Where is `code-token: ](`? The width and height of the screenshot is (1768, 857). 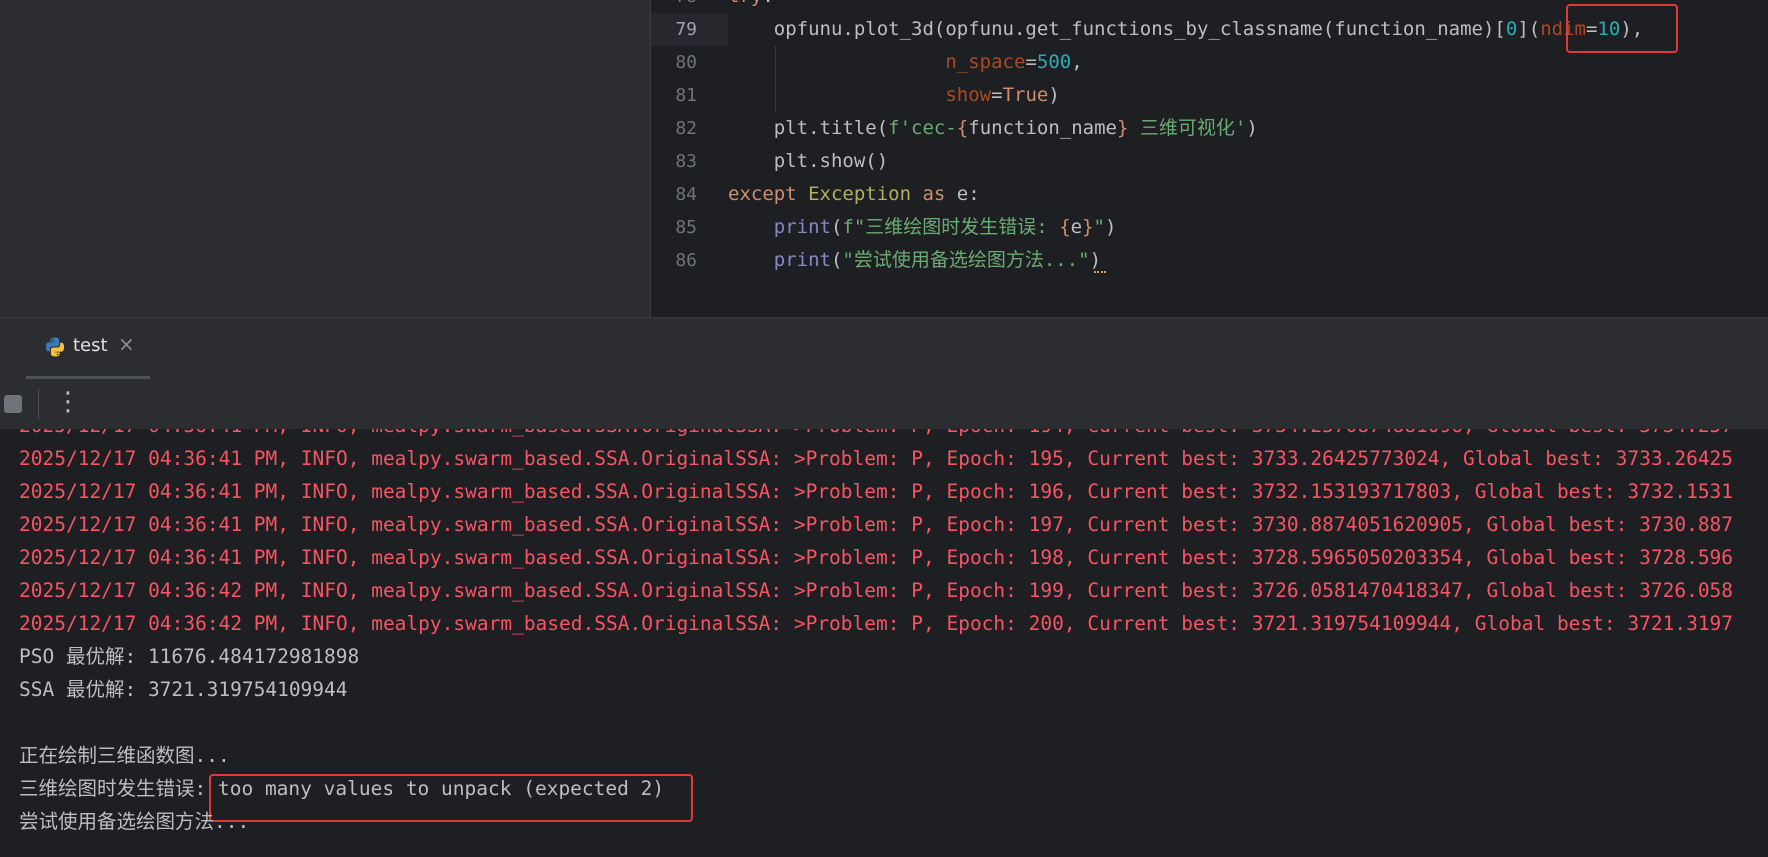 code-token: ]( is located at coordinates (1529, 29).